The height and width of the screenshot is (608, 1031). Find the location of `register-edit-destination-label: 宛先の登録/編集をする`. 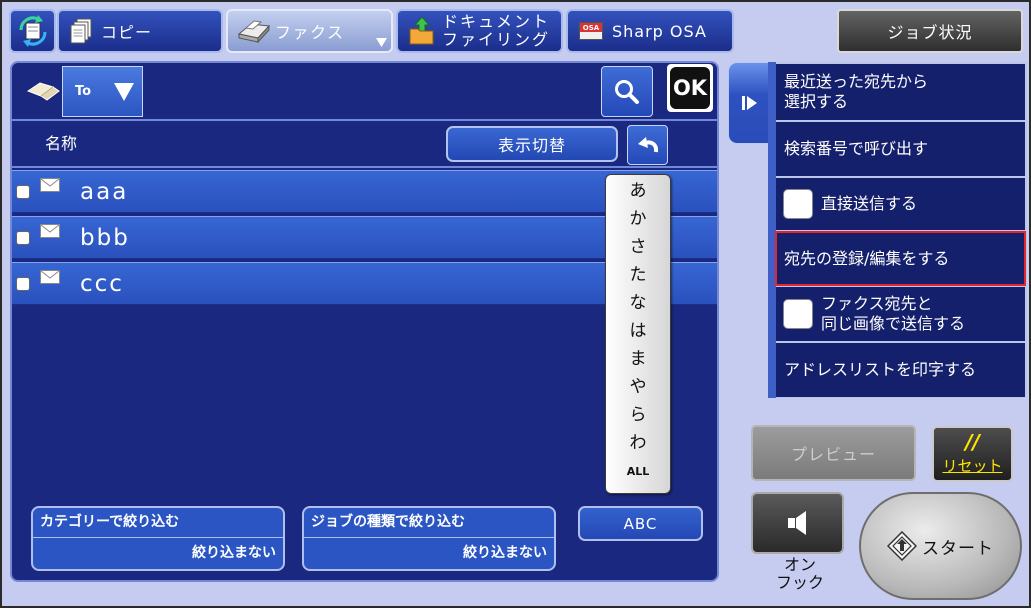

register-edit-destination-label: 宛先の登録/編集をする is located at coordinates (867, 258).